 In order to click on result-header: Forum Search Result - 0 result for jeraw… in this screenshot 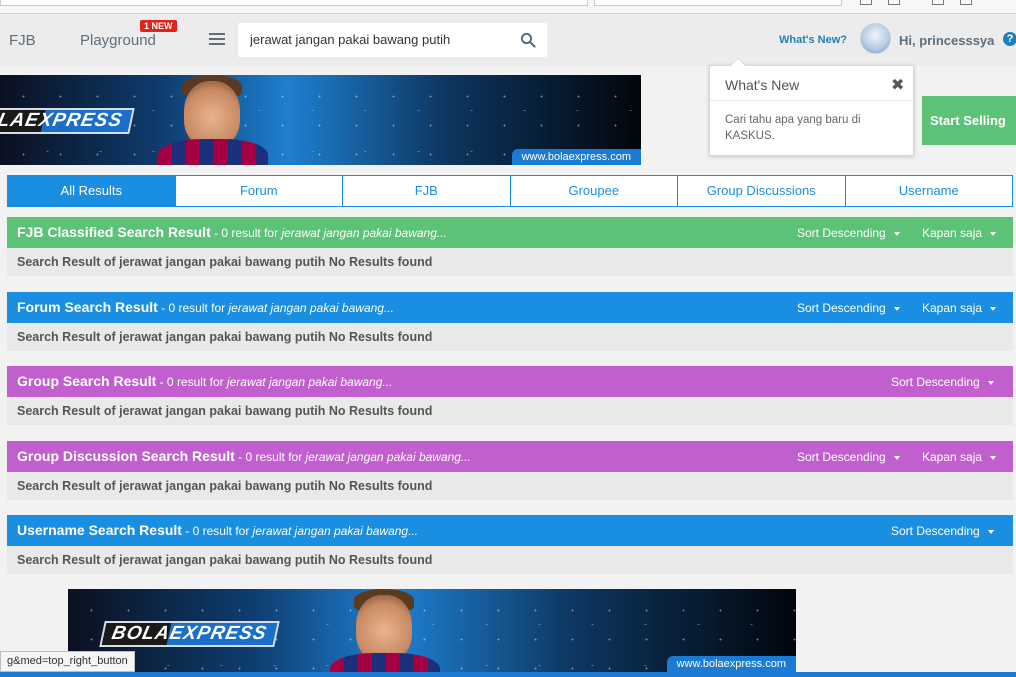, I will do `click(510, 307)`.